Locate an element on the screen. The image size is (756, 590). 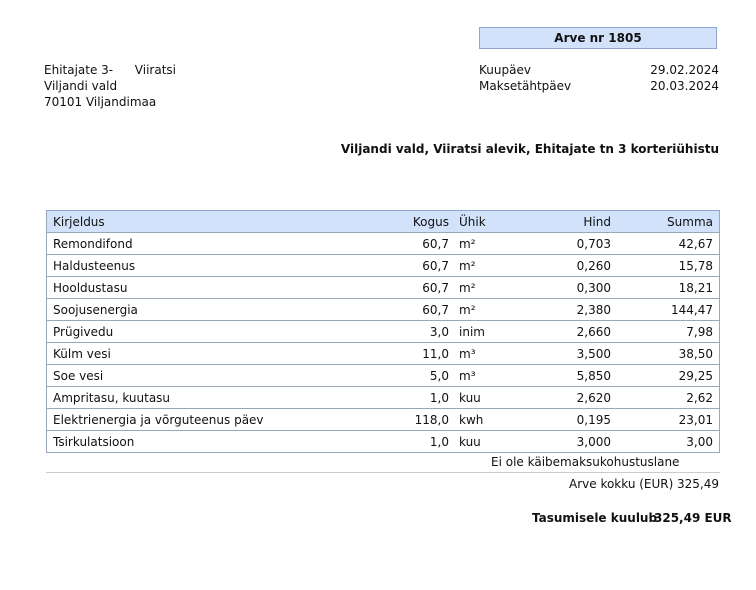
amount-due-value: 325,49 EUR is located at coordinates (693, 518).